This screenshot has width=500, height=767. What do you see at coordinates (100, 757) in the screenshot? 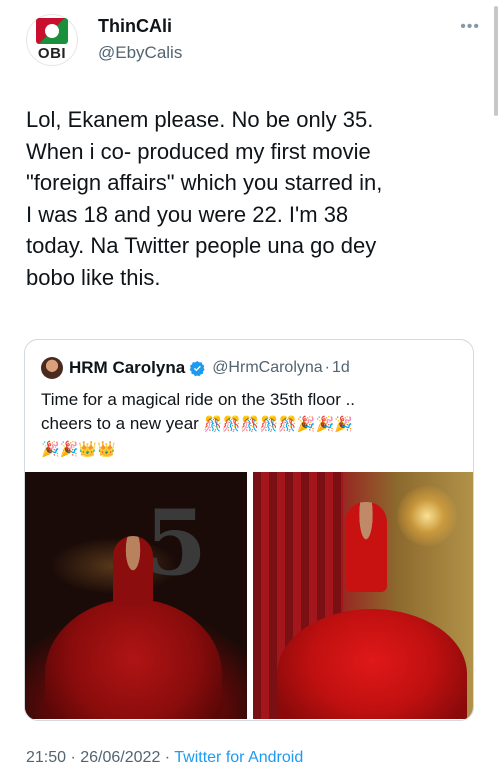
I see `tweet-timestamp: 21:50 · 26/06/2022 ·` at bounding box center [100, 757].